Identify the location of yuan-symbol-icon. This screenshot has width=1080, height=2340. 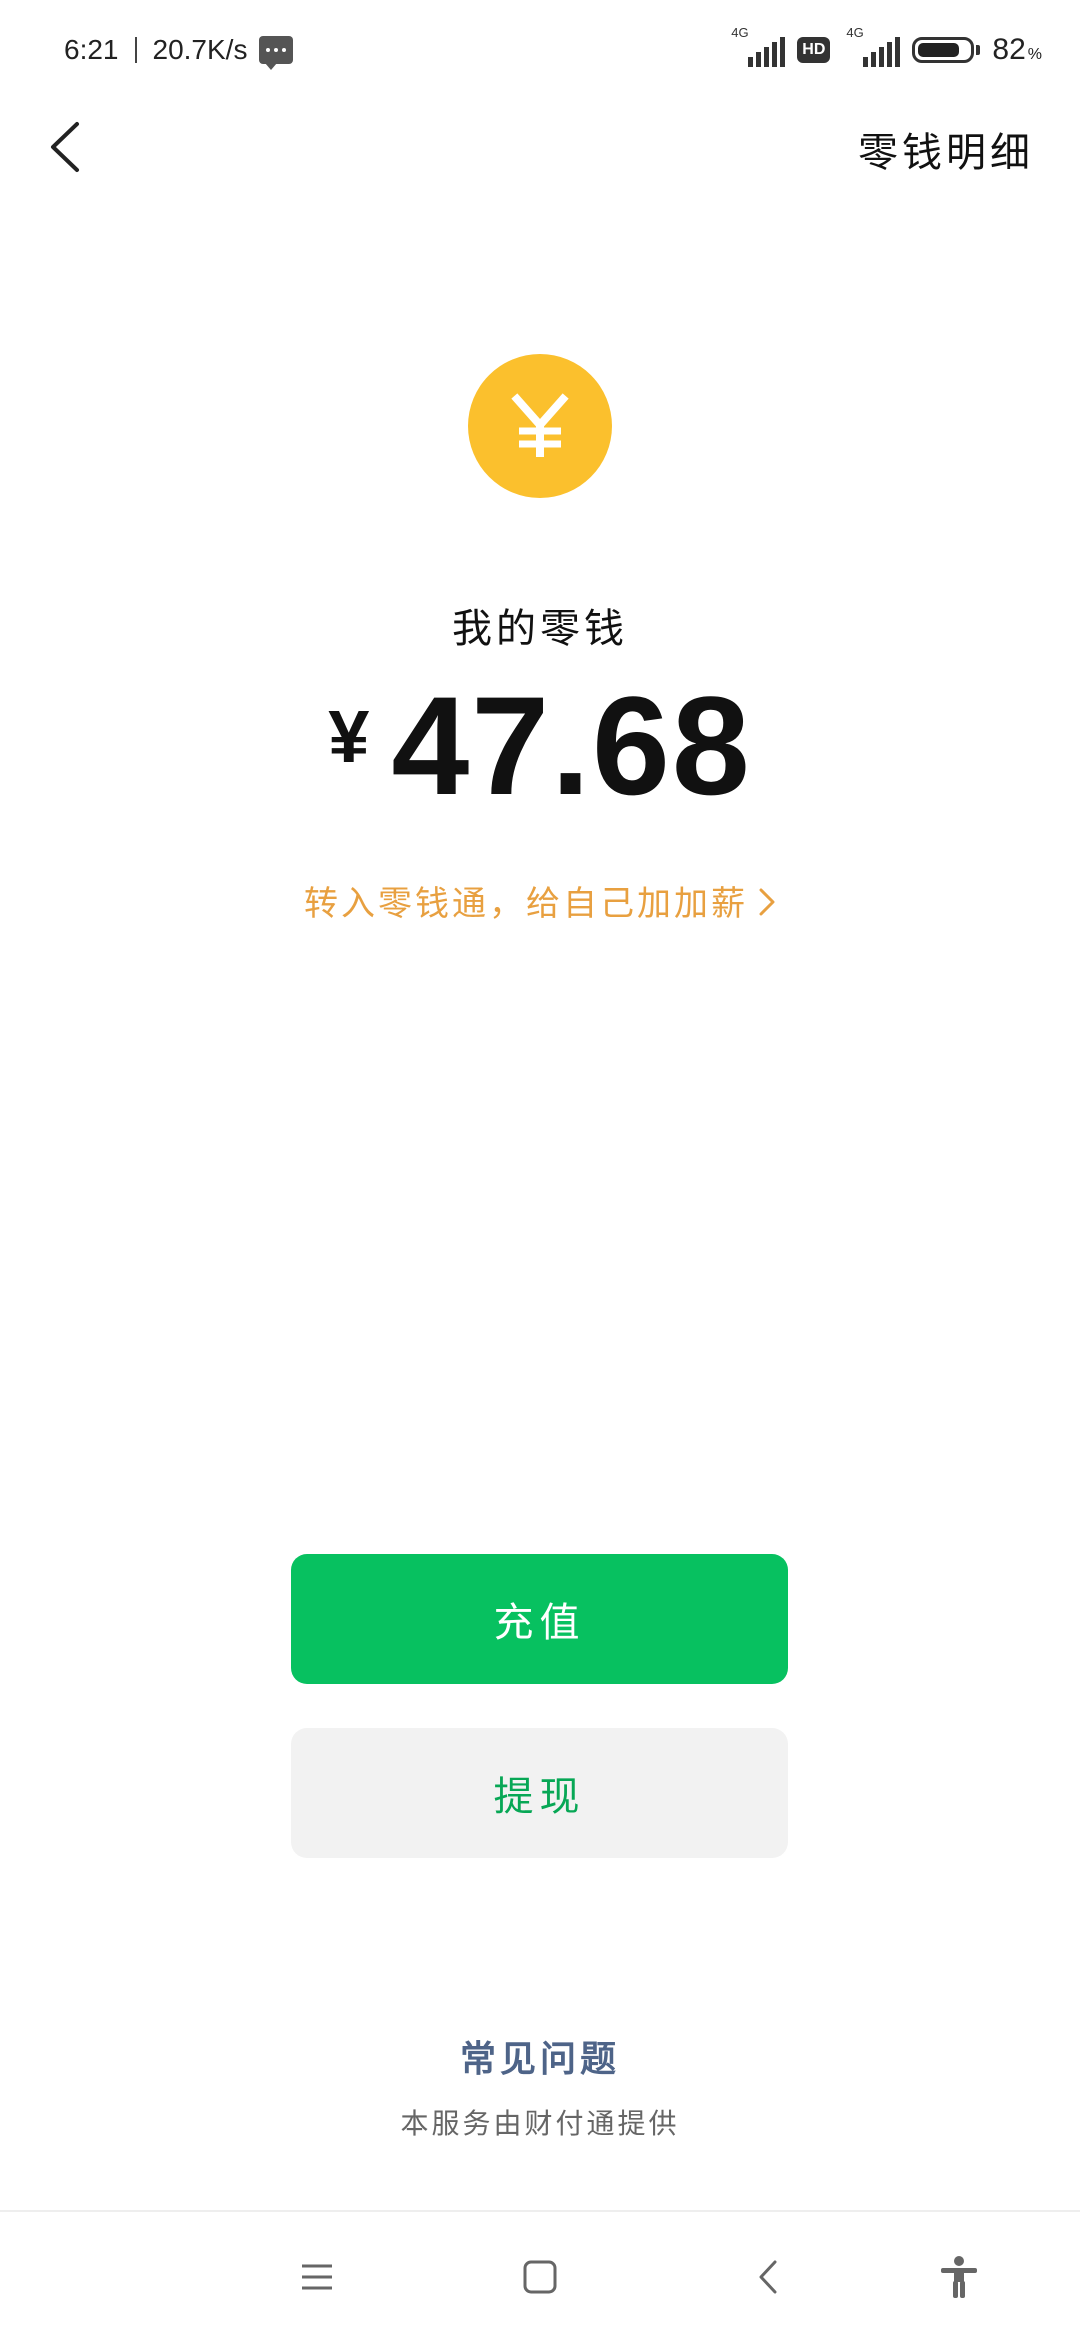
(540, 425).